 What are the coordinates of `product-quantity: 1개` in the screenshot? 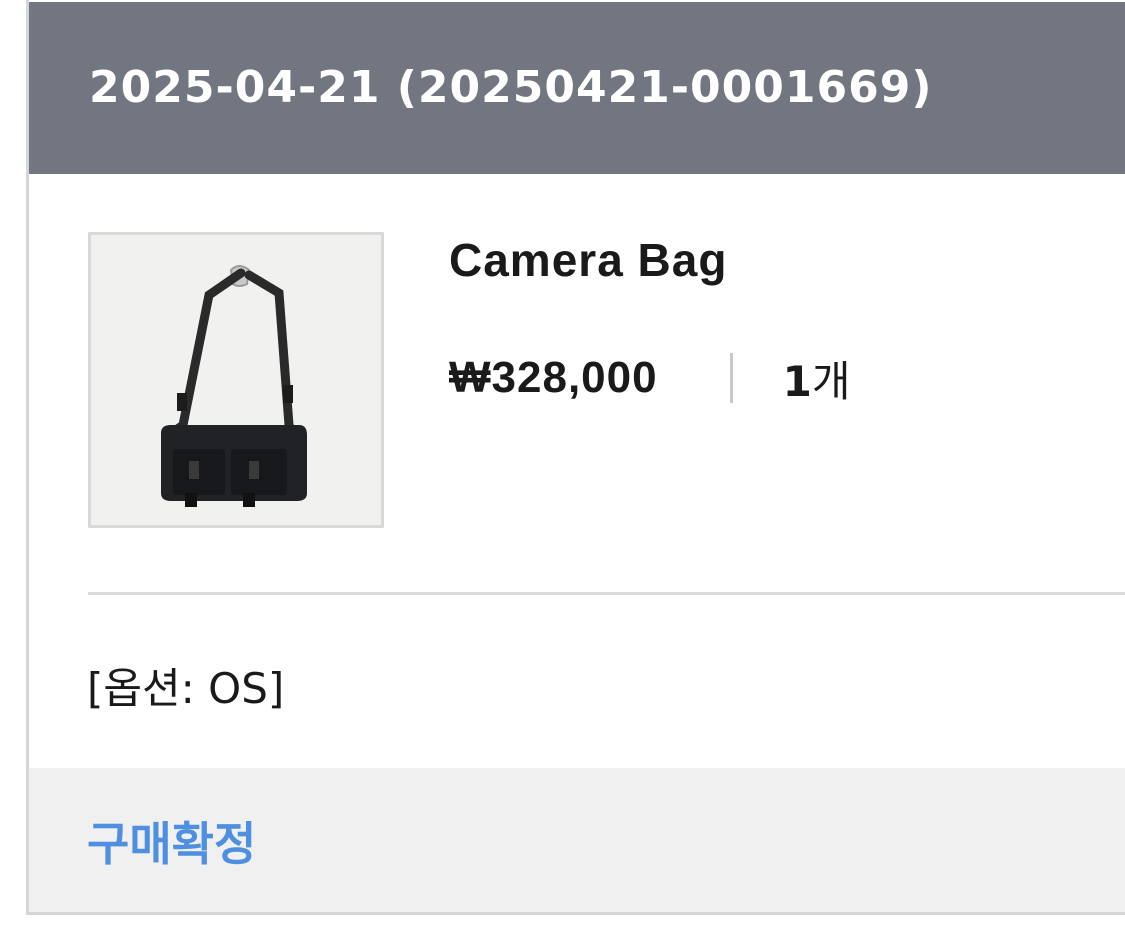 It's located at (817, 378).